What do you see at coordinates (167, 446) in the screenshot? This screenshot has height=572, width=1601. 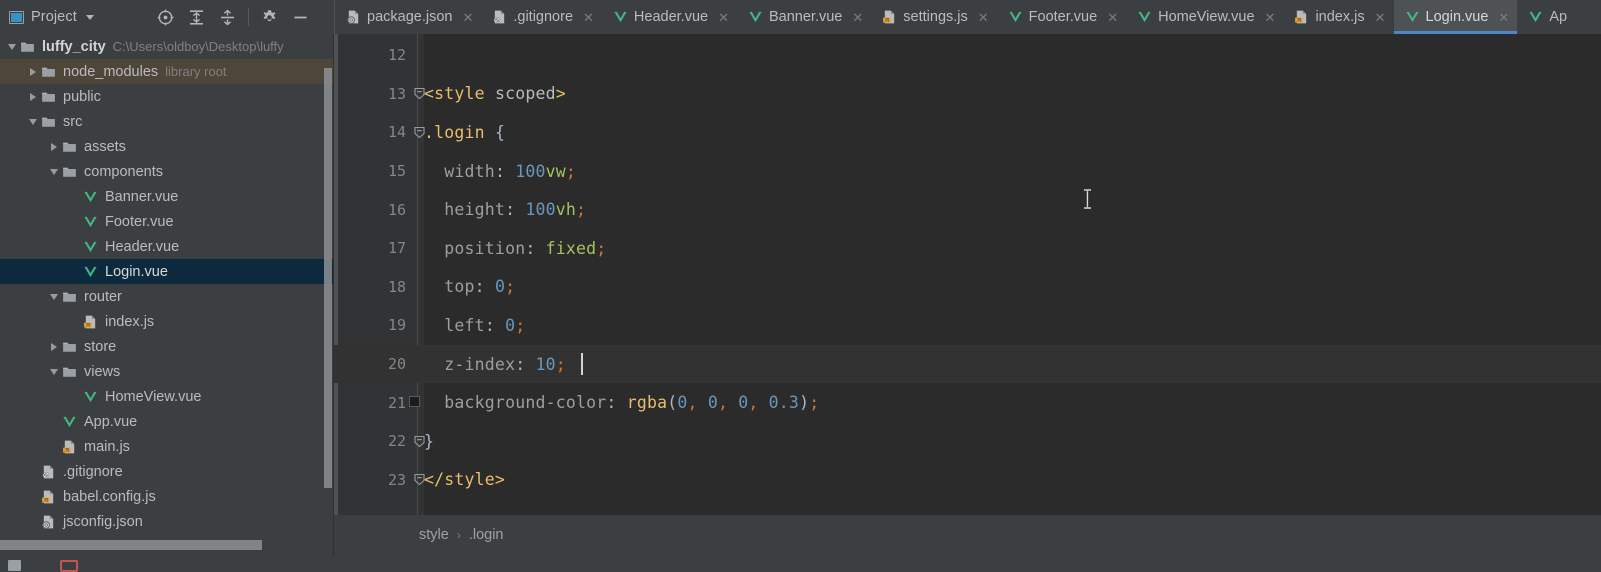 I see `tree-item-main-js: JS main.js` at bounding box center [167, 446].